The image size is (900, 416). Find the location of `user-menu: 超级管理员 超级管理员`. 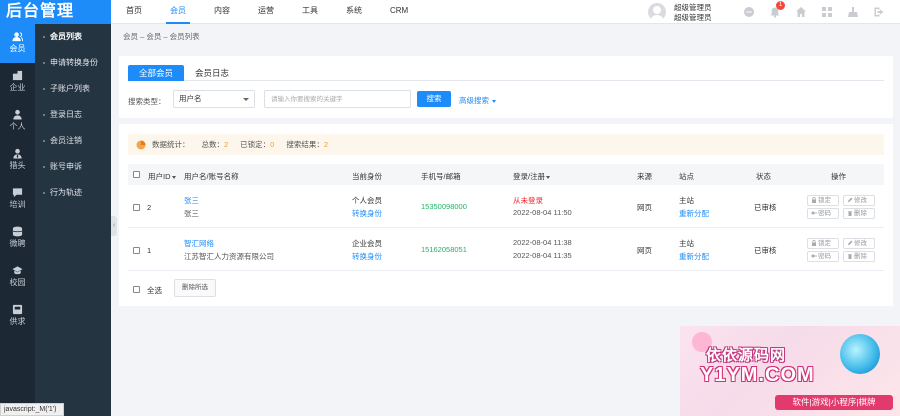

user-menu: 超级管理员 超级管理员 is located at coordinates (693, 12).